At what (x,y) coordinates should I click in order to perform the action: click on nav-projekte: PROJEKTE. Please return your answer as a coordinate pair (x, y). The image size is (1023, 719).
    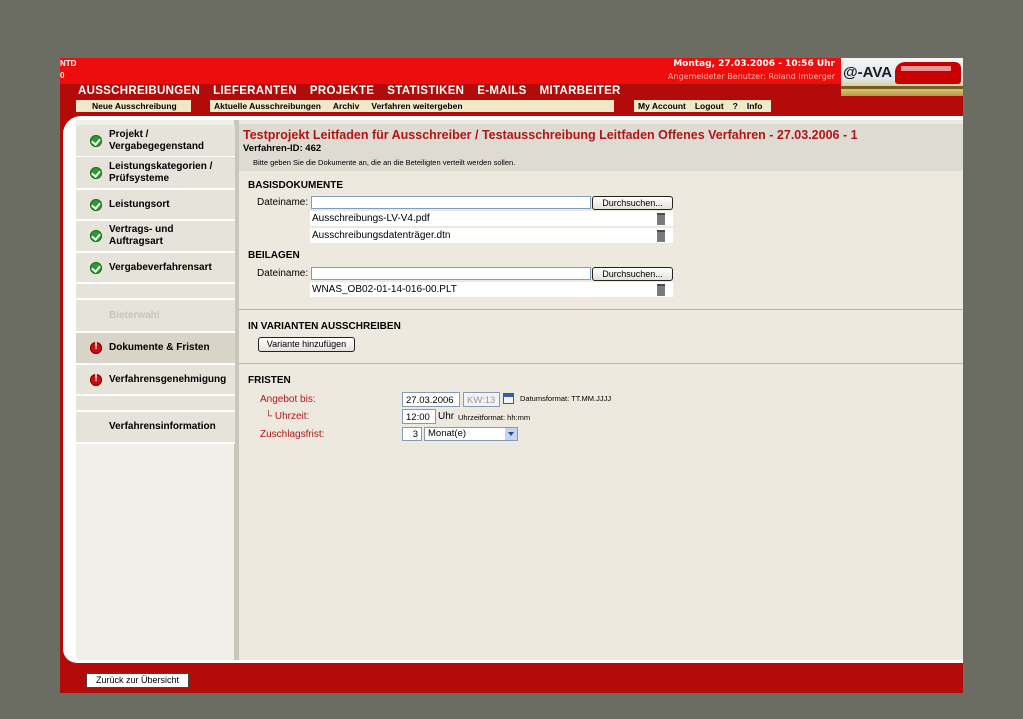
    Looking at the image, I should click on (342, 92).